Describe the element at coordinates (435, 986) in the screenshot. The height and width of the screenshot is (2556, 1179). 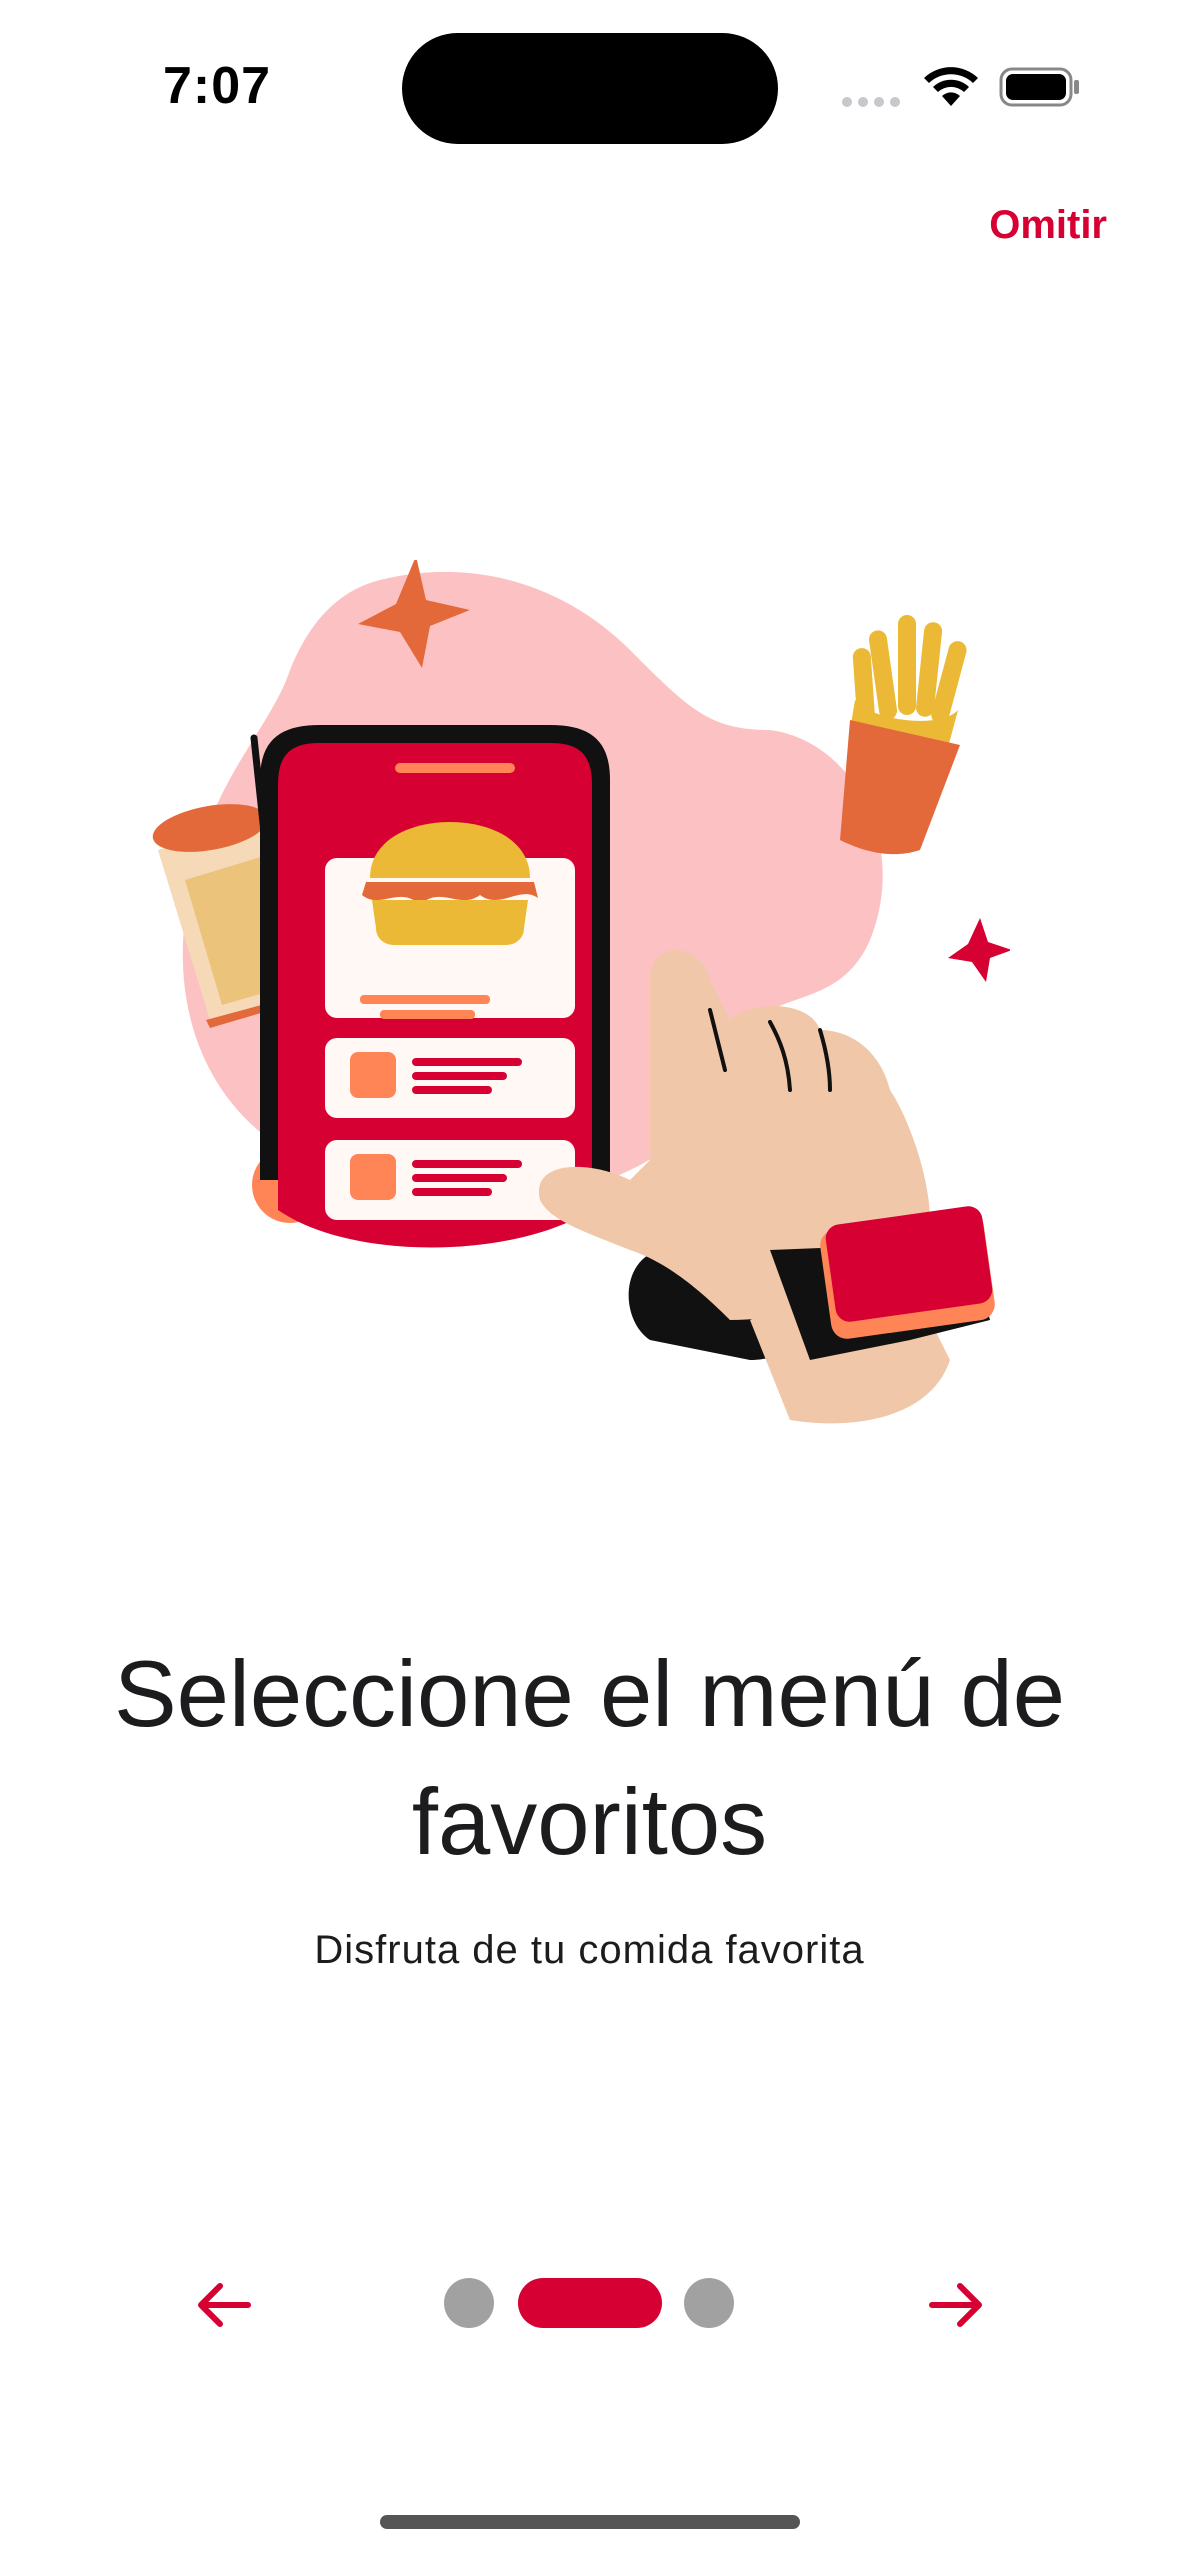
I see `smartphone-icon` at that location.